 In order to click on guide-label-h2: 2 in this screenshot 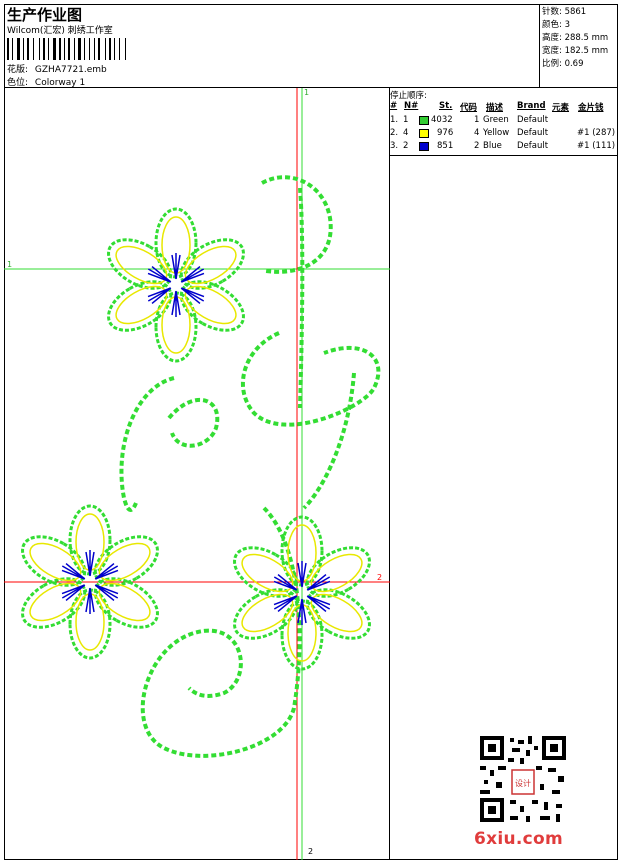, I will do `click(380, 577)`.